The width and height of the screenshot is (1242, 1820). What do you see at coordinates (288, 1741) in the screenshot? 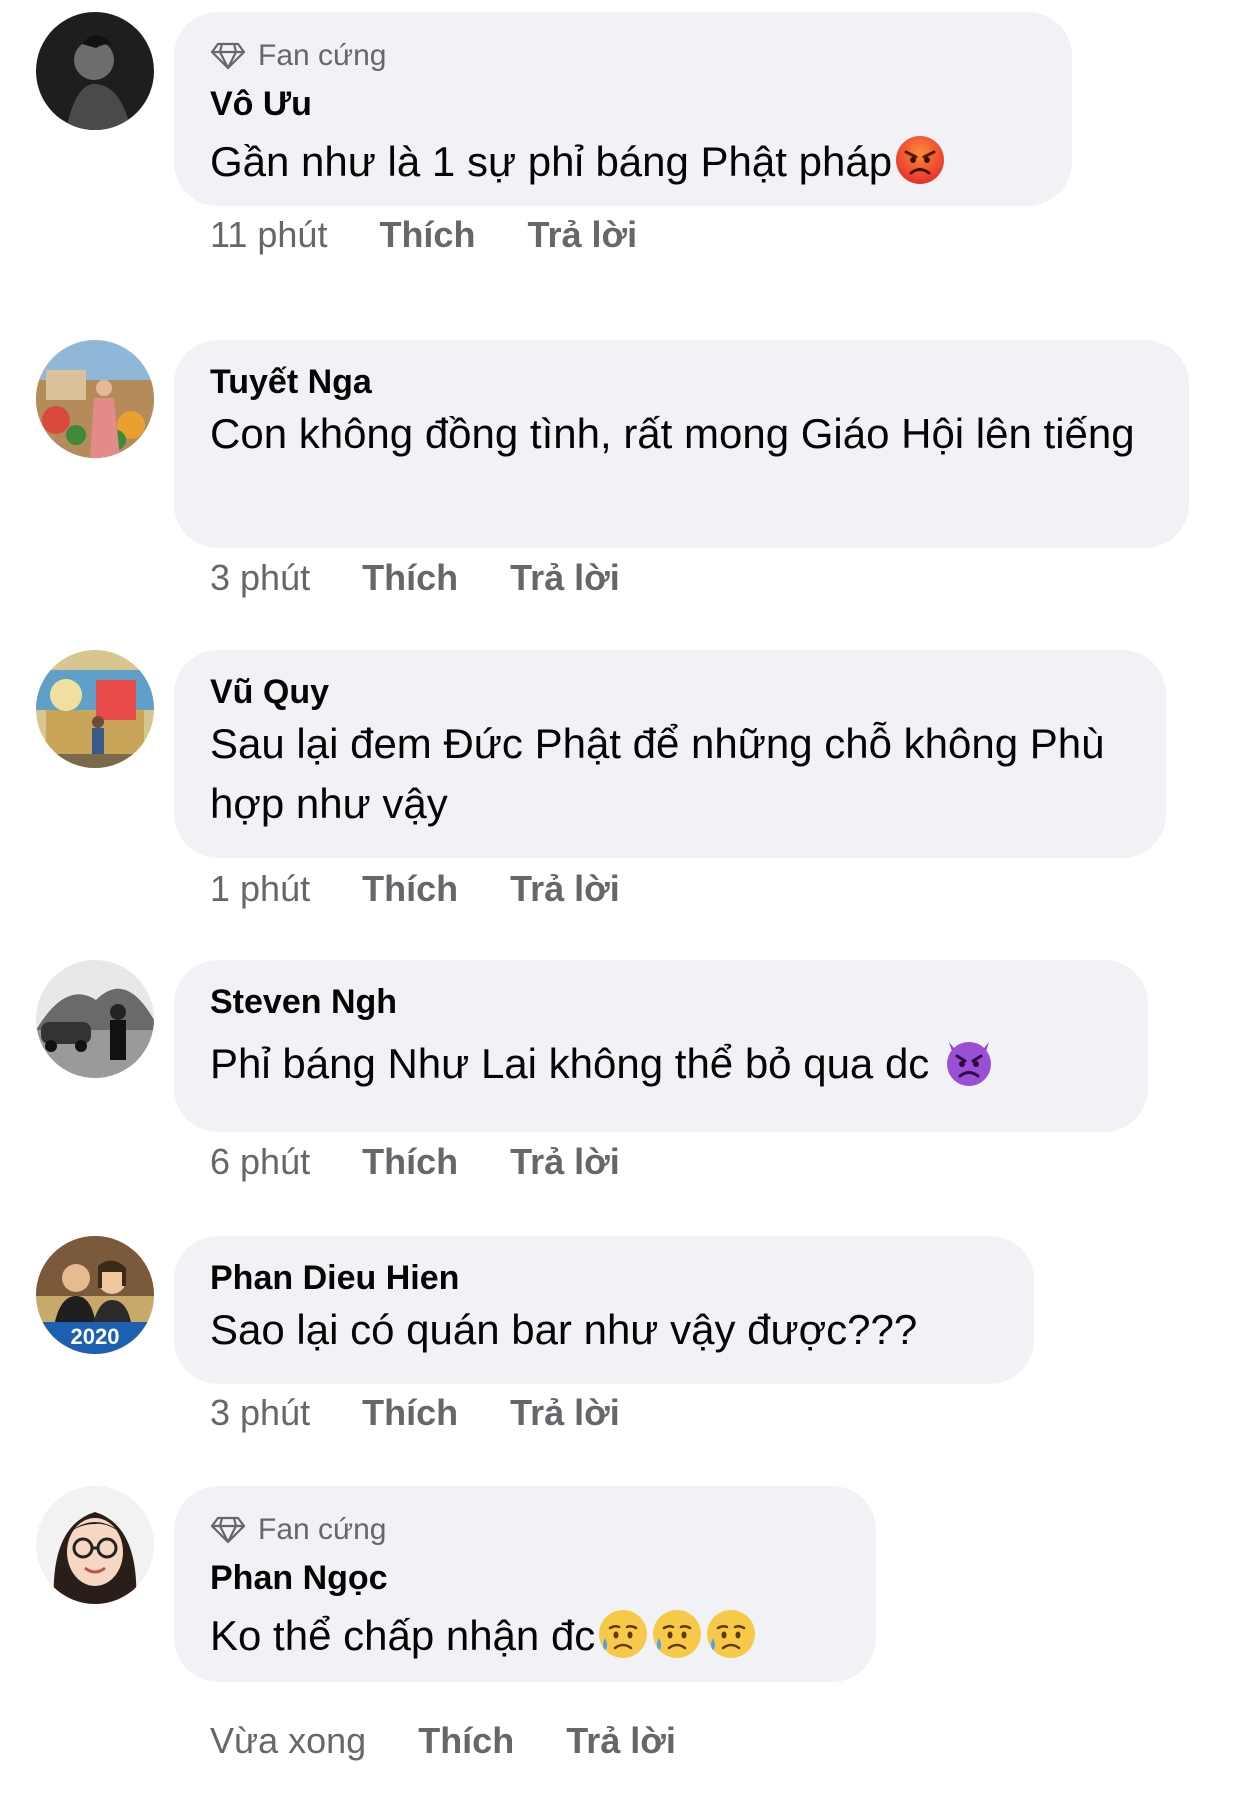
I see `timestamp: Vừa xong` at bounding box center [288, 1741].